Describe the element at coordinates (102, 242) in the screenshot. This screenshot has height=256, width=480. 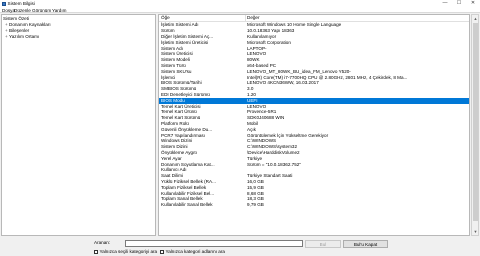
I see `find-label: Aranan:` at that location.